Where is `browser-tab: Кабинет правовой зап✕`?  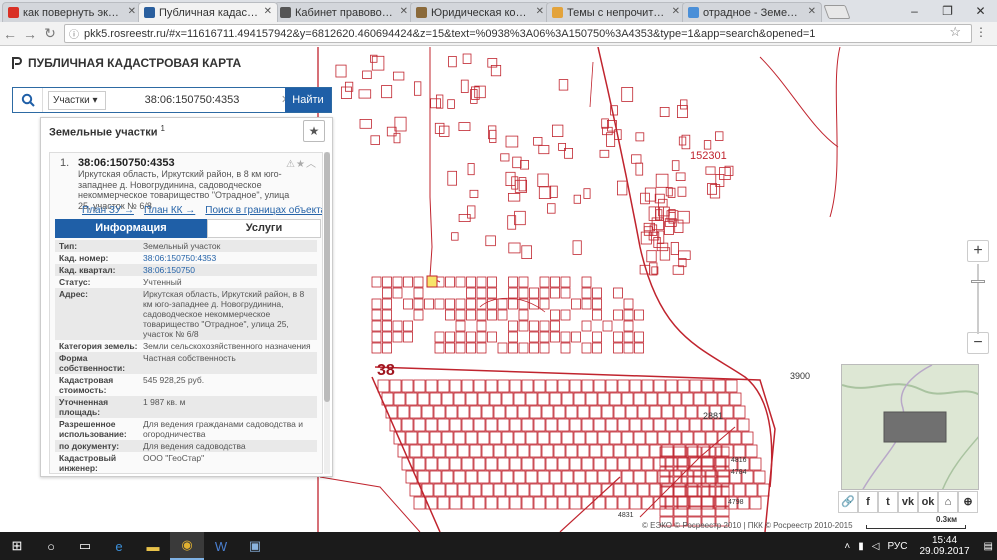 browser-tab: Кабинет правовой зап✕ is located at coordinates (344, 12).